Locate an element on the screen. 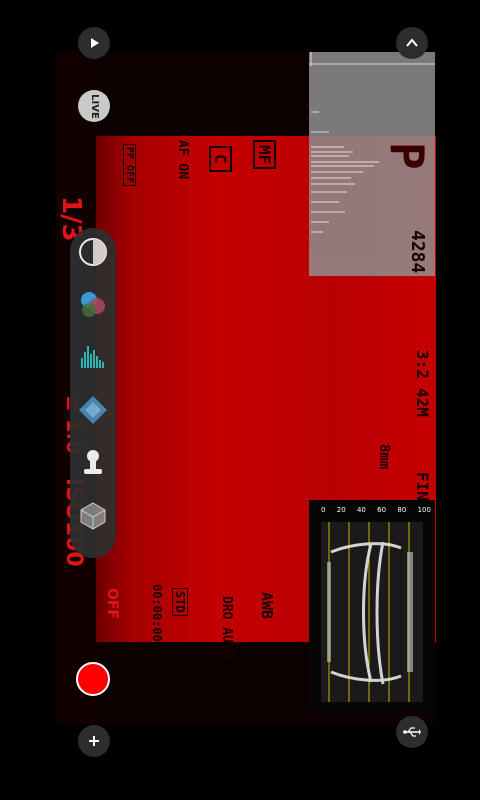 This screenshot has height=800, width=480. drive-mode: C is located at coordinates (220, 159).